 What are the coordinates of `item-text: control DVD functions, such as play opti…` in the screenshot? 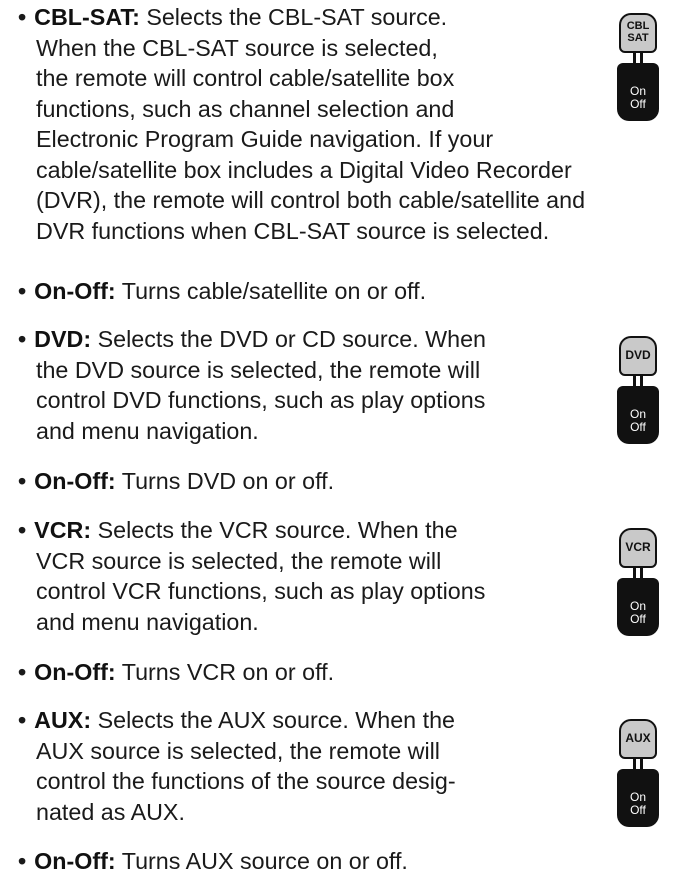 It's located at (261, 400).